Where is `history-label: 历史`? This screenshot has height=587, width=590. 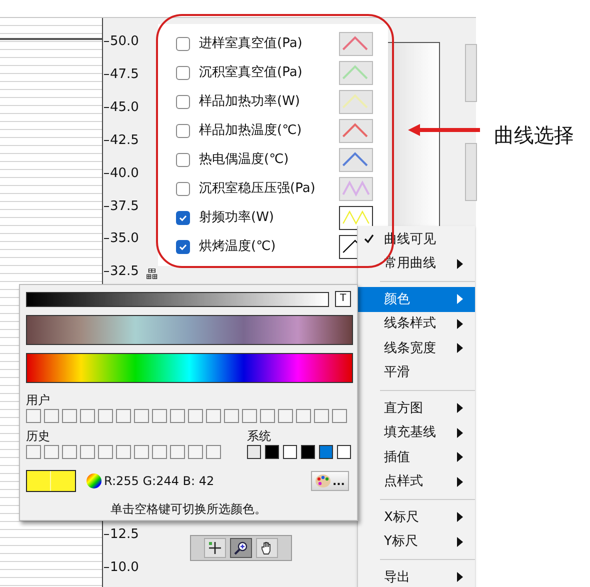 history-label: 历史 is located at coordinates (38, 436).